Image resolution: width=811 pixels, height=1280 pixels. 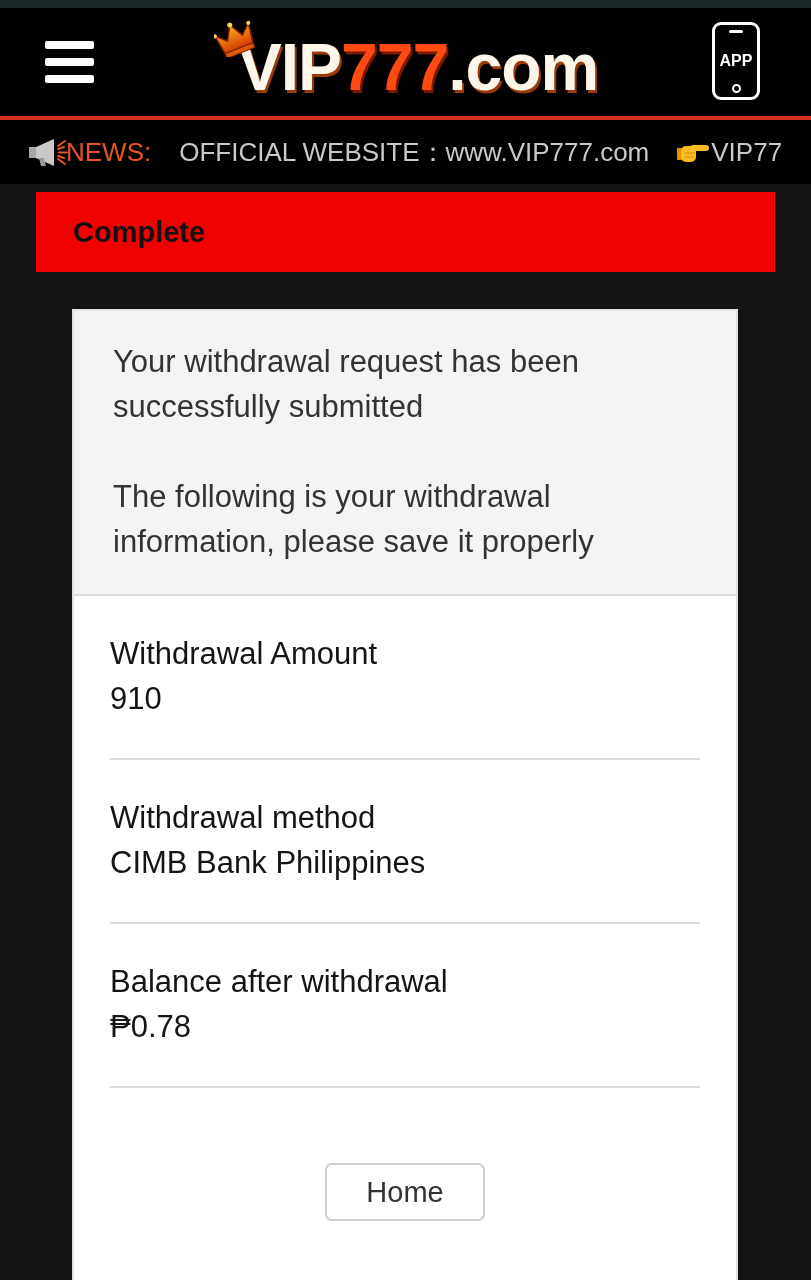 I want to click on news-text: OFFICIAL WEBSITE：www.VIP777.com, so click(x=414, y=152).